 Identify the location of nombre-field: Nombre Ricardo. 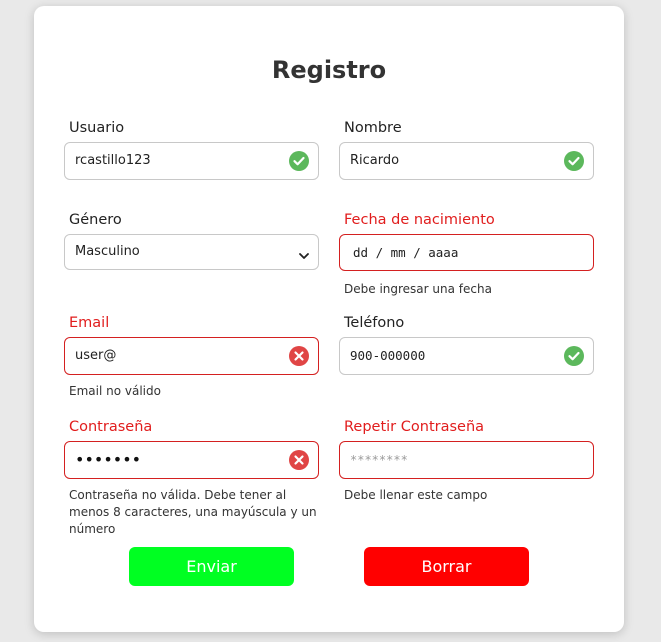
(466, 149).